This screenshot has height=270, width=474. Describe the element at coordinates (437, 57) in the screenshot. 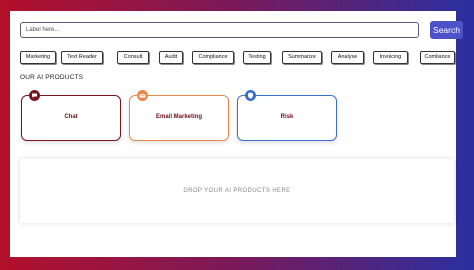

I see `tag-comliance: Comliance` at that location.